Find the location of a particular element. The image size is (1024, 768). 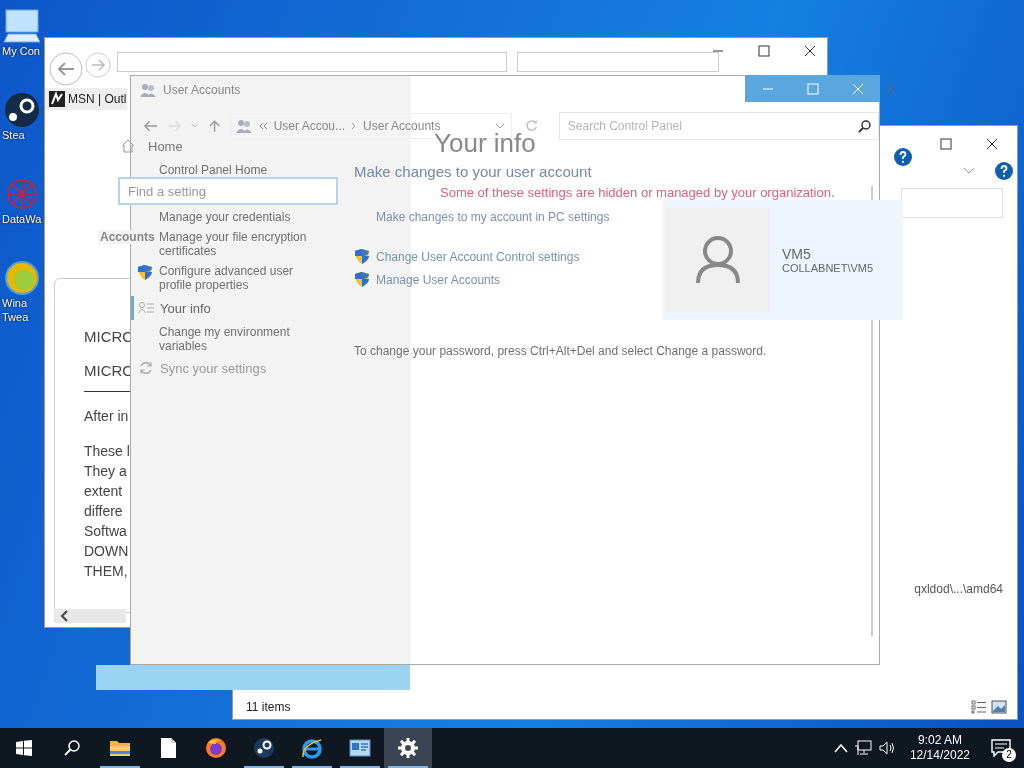

notification-count: 2 is located at coordinates (1009, 755).